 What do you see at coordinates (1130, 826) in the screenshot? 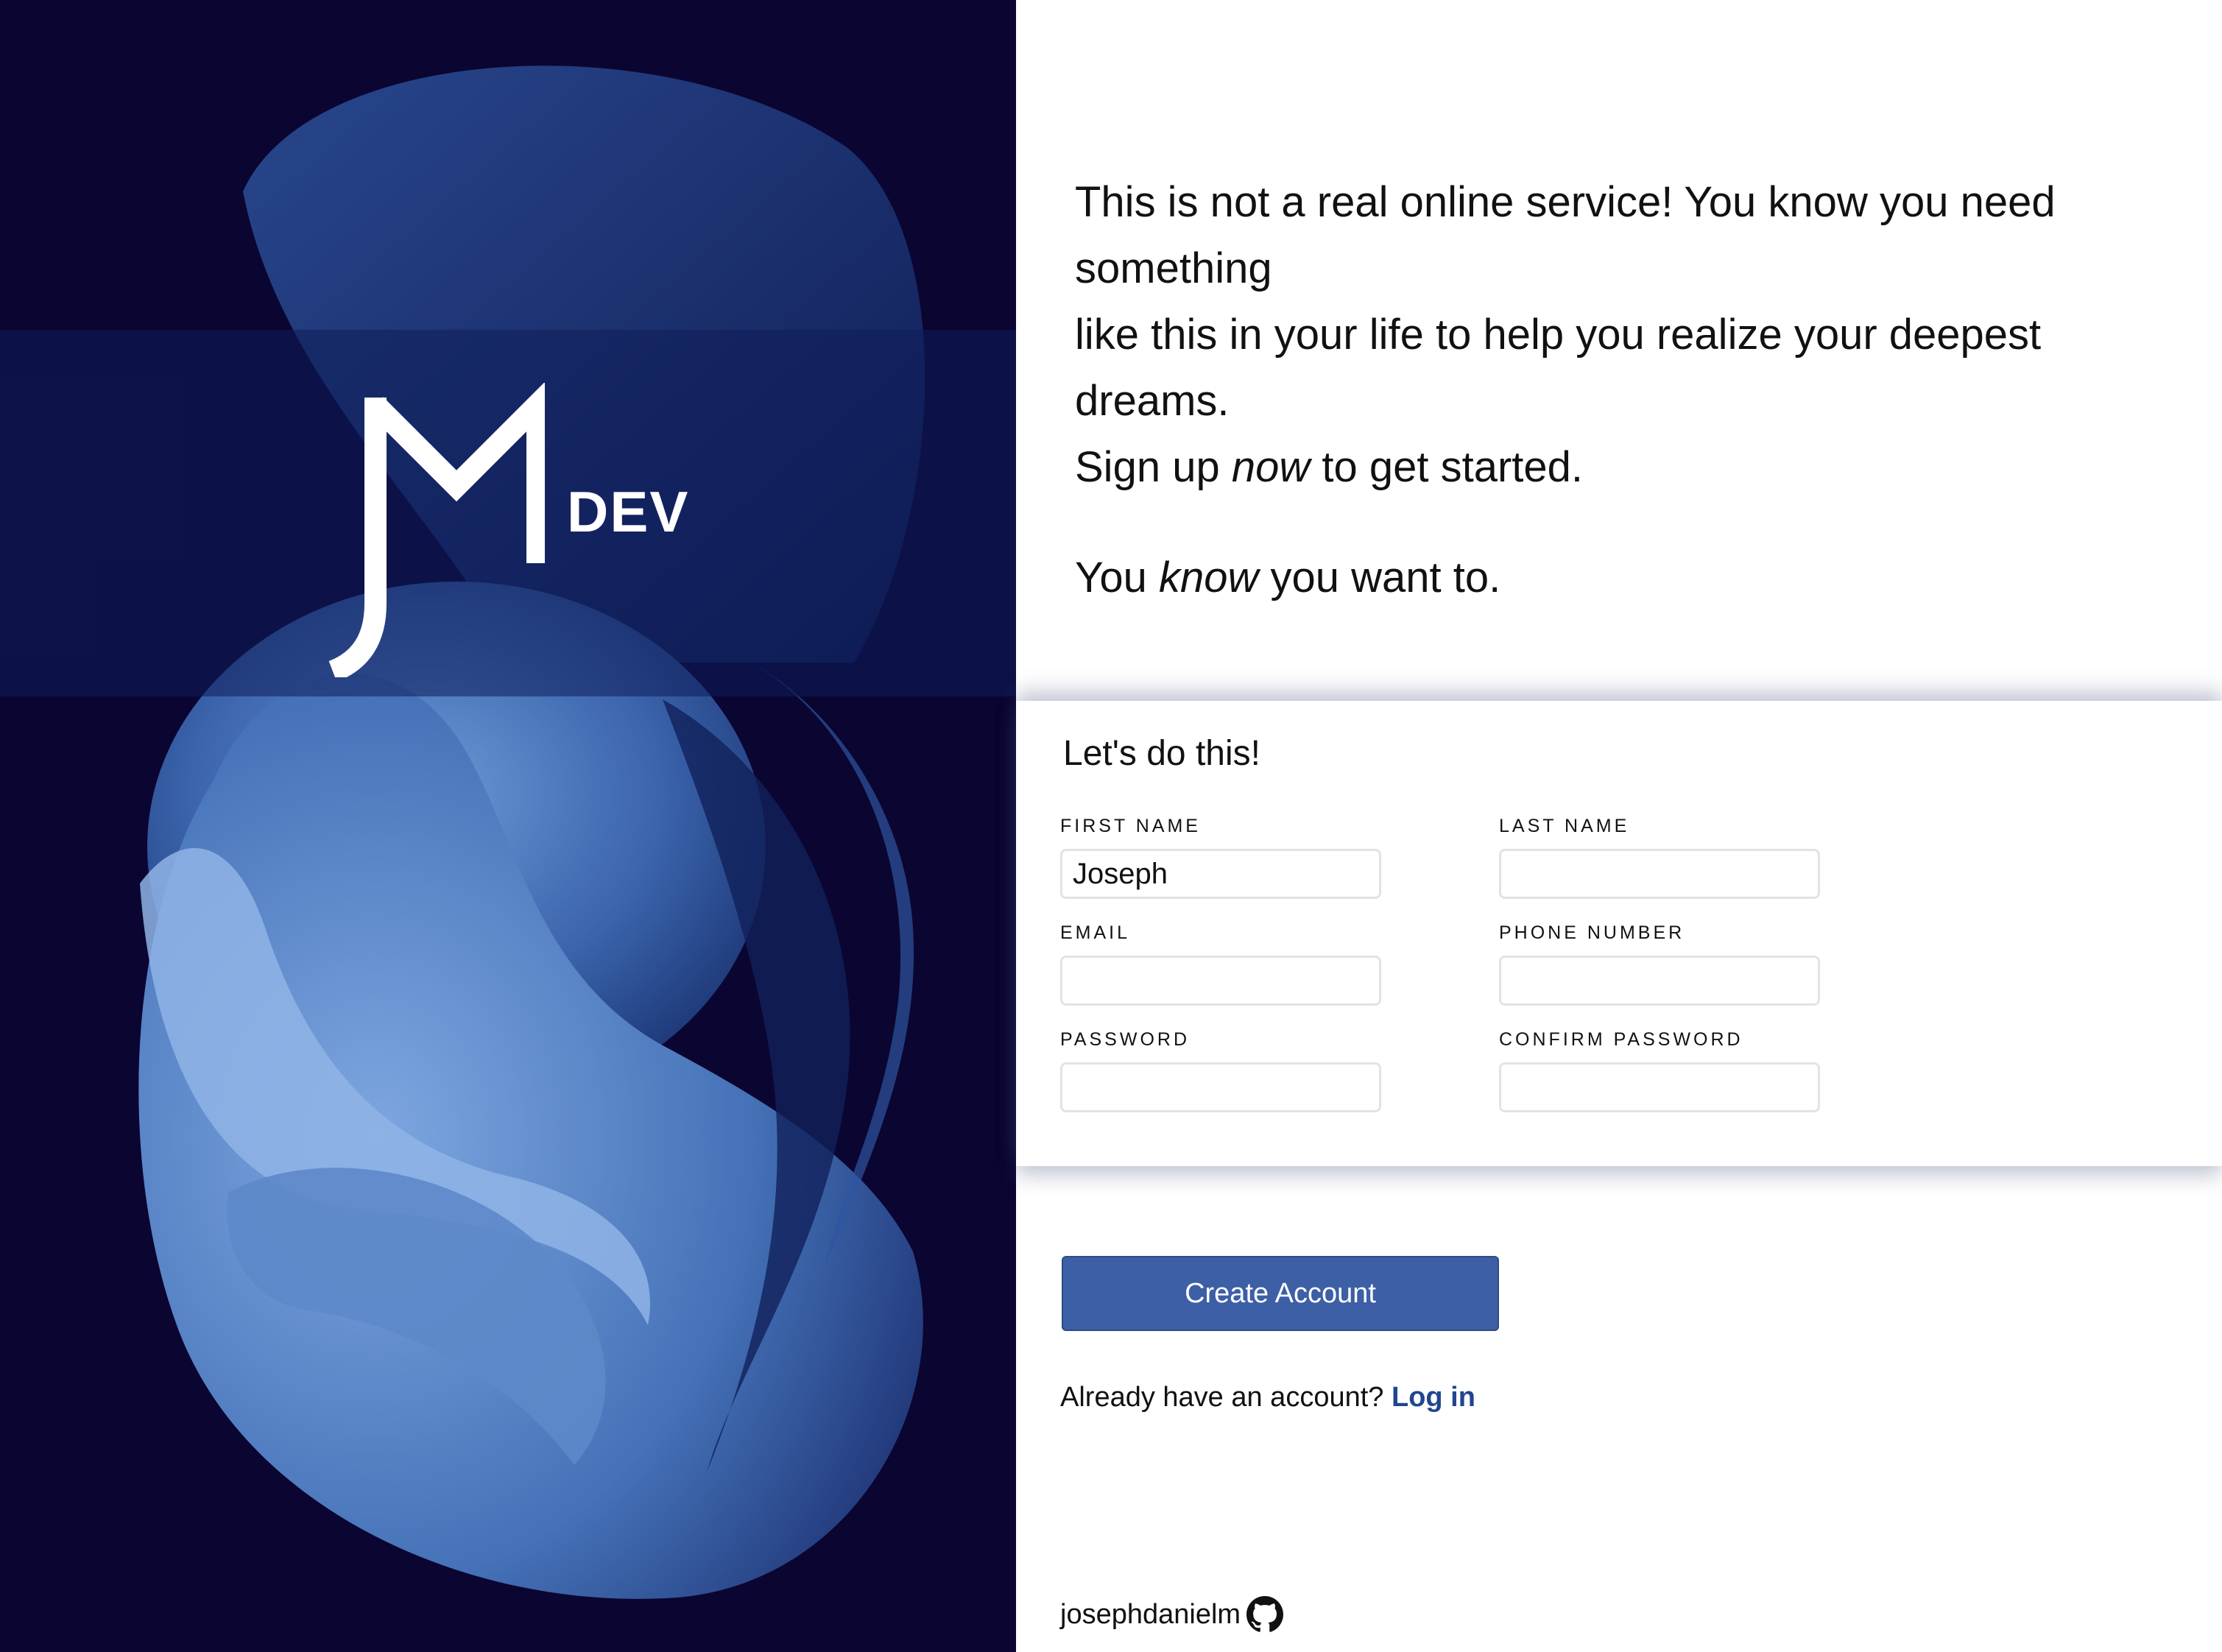
I see `first-name-label: First Name` at bounding box center [1130, 826].